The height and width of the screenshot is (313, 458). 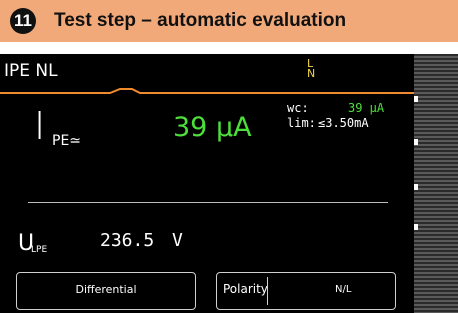 What do you see at coordinates (343, 123) in the screenshot?
I see `limit-value: ≤3.50mA` at bounding box center [343, 123].